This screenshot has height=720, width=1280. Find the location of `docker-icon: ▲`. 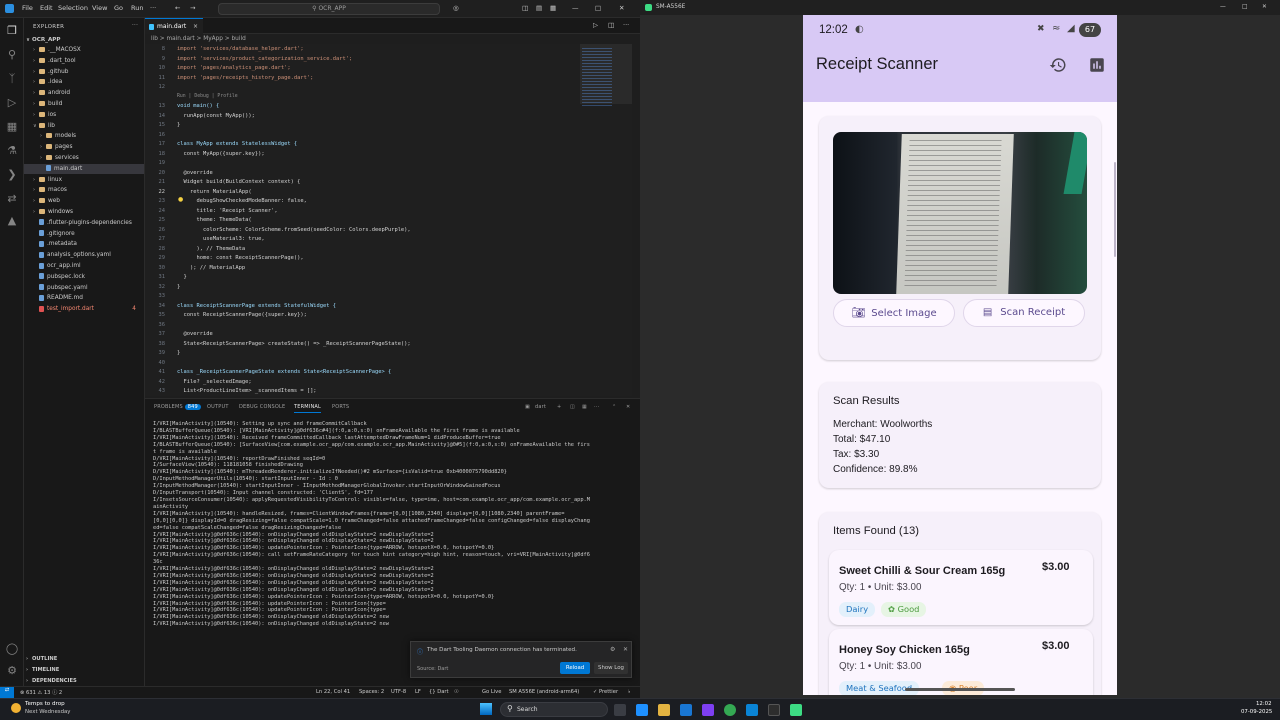

docker-icon: ▲ is located at coordinates (12, 221).